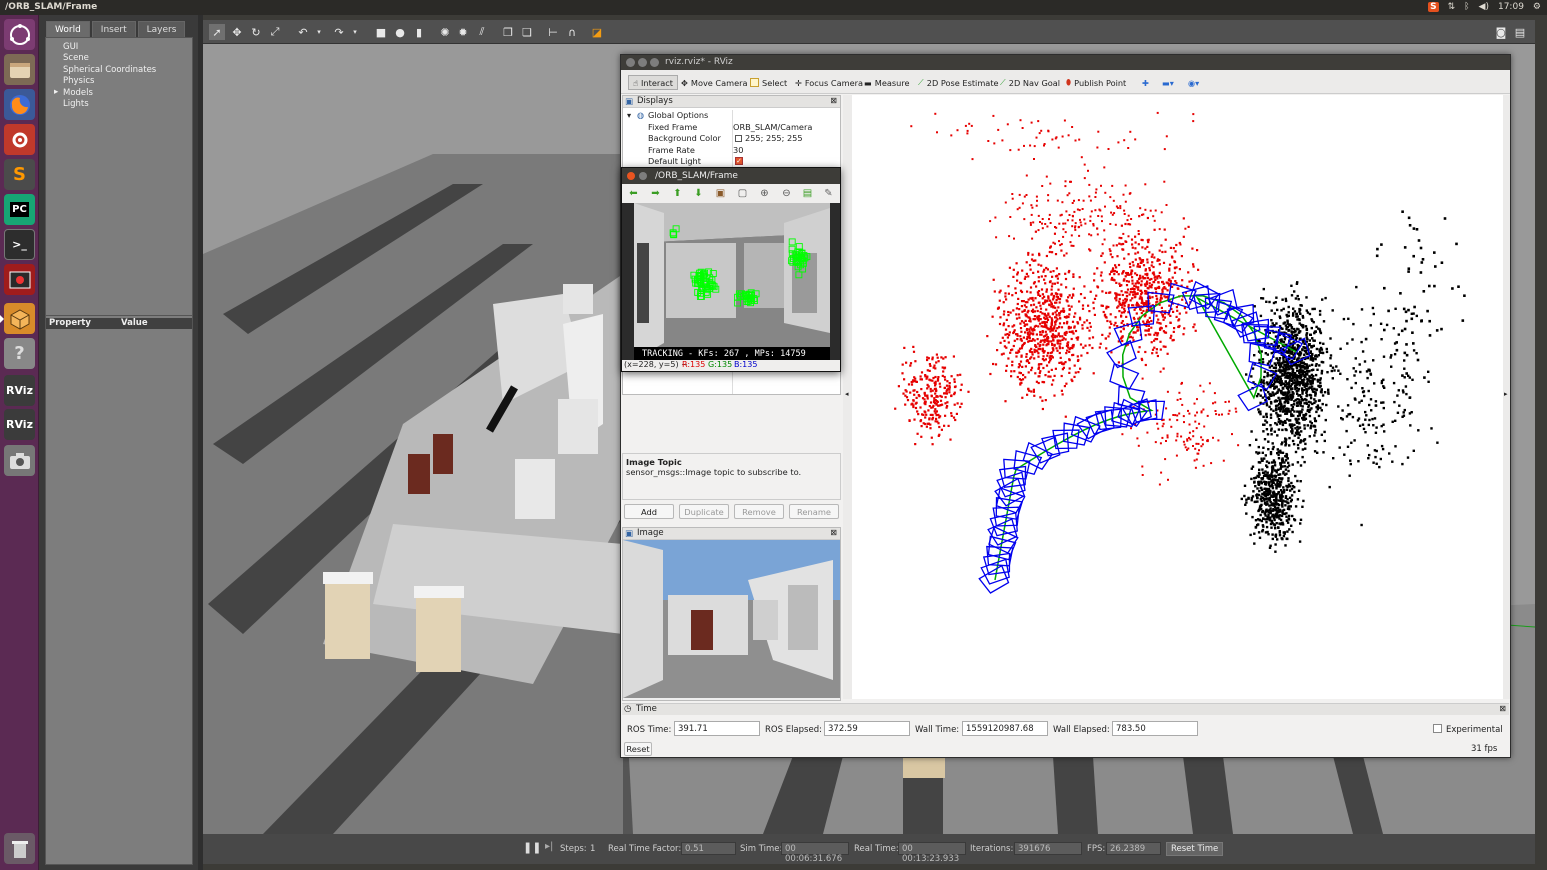  What do you see at coordinates (419, 32) in the screenshot?
I see `cylinder-shape-icon: ▮` at bounding box center [419, 32].